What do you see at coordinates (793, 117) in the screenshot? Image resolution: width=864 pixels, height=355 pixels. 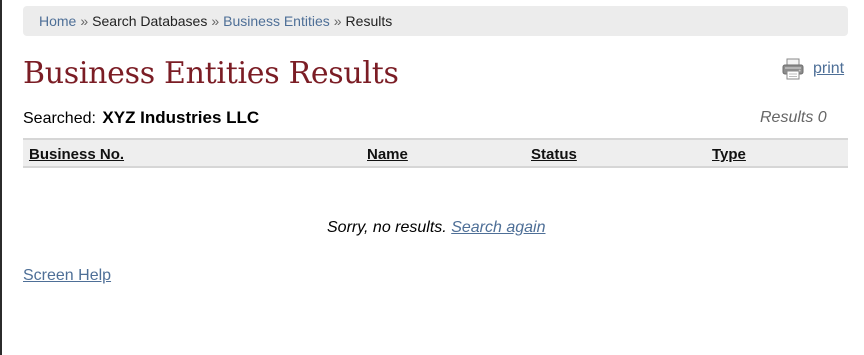 I see `results-count: Results 0` at bounding box center [793, 117].